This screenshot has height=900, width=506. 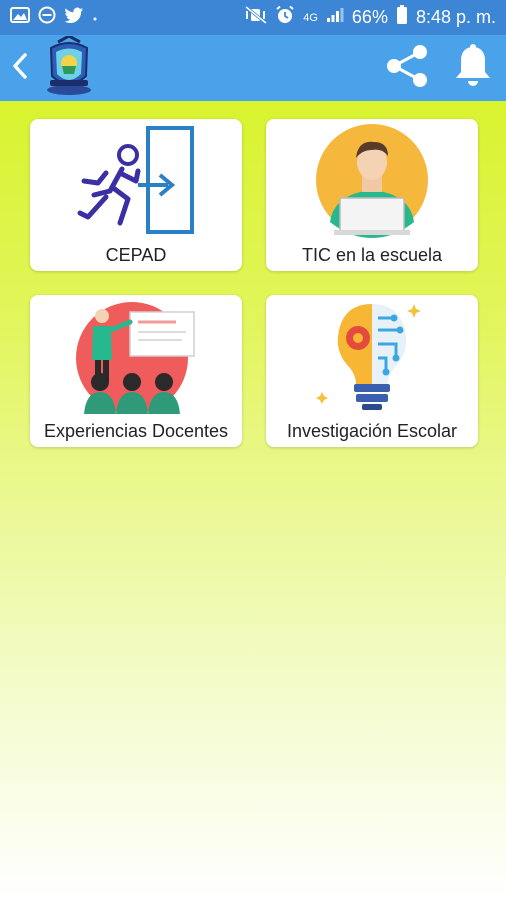 What do you see at coordinates (402, 17) in the screenshot?
I see `battery-icon` at bounding box center [402, 17].